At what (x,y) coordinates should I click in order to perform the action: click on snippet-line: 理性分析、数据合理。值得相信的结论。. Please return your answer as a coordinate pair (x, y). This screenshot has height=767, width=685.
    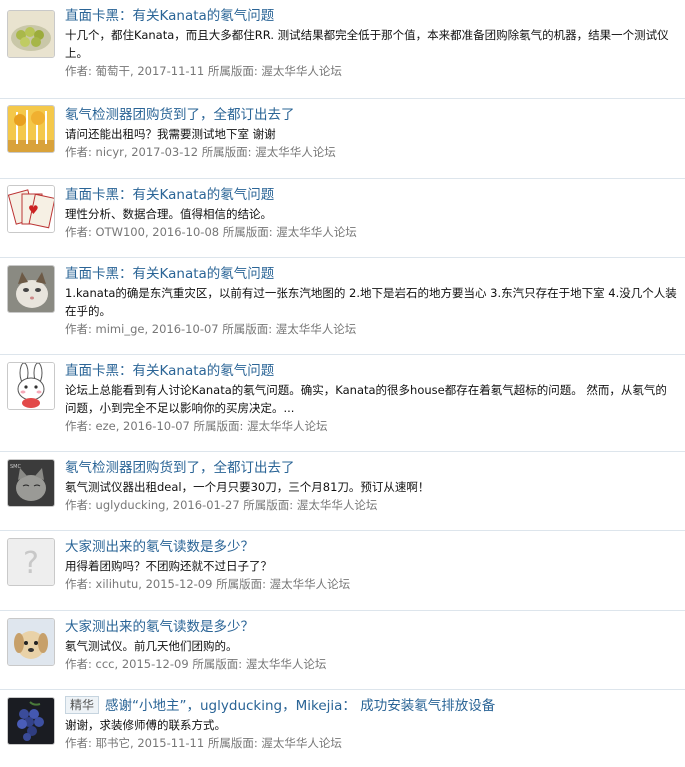
    Looking at the image, I should click on (168, 214).